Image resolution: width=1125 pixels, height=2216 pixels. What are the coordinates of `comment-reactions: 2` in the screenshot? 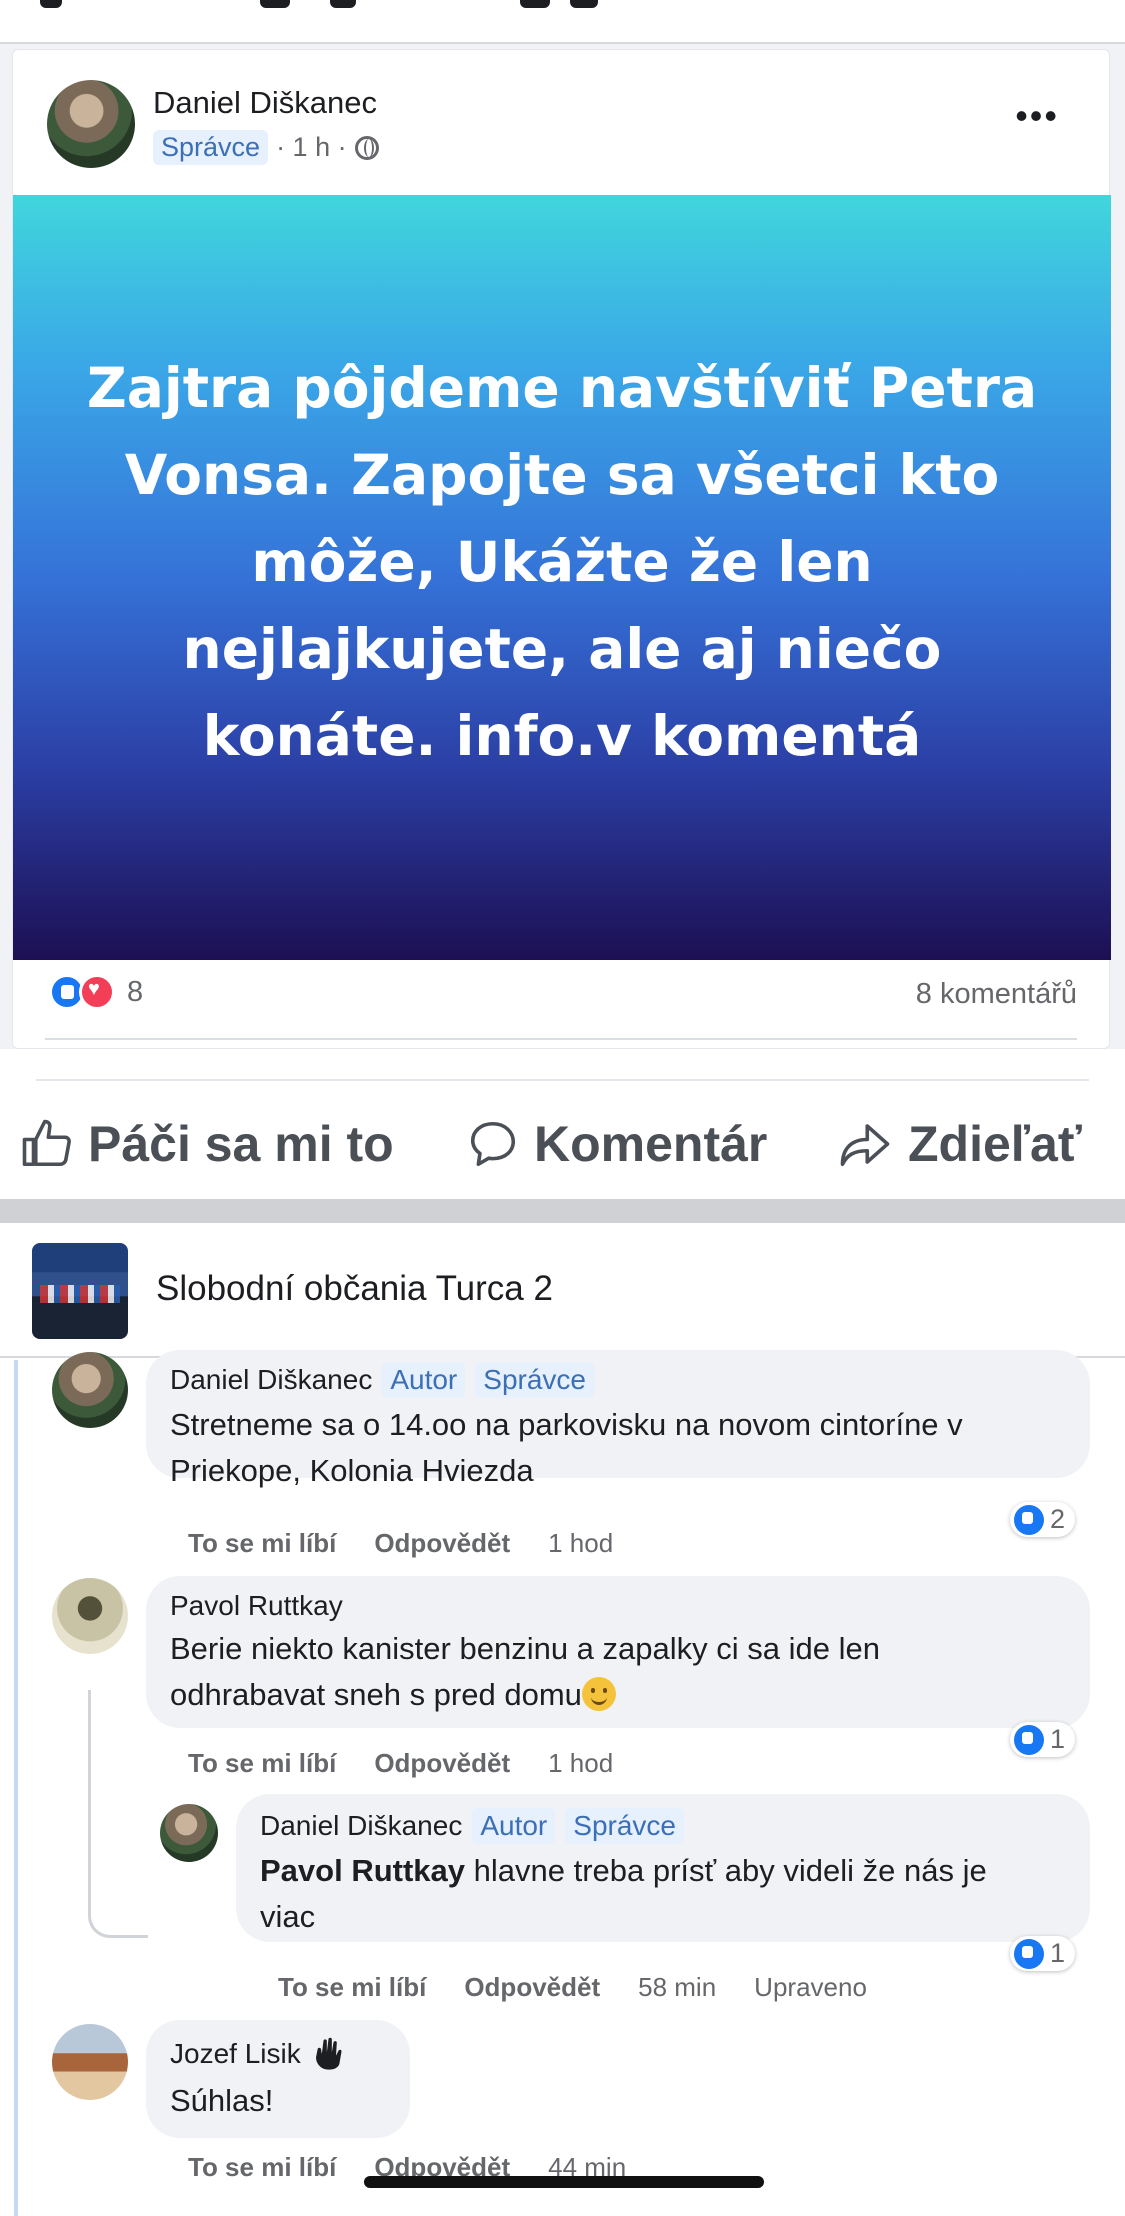 It's located at (1043, 1519).